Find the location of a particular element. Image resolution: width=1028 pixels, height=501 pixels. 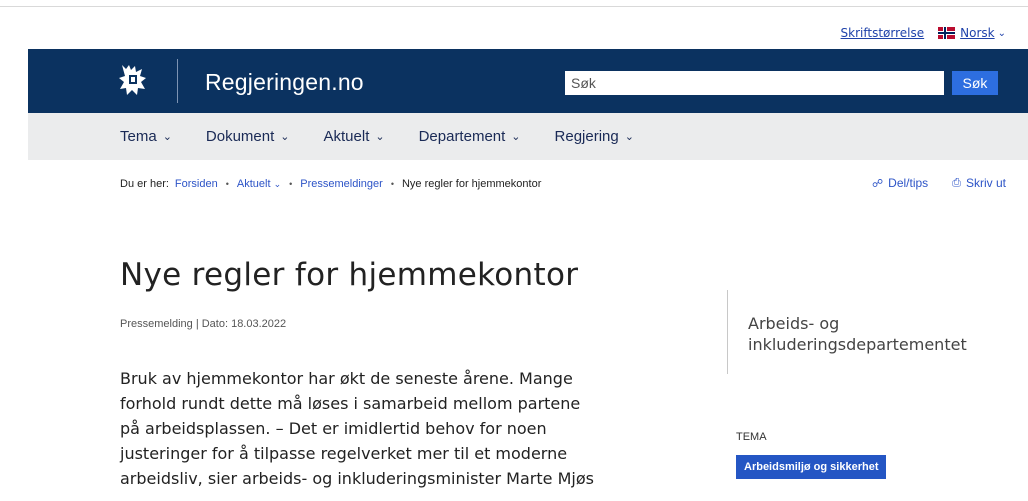

aside-divider is located at coordinates (727, 332).